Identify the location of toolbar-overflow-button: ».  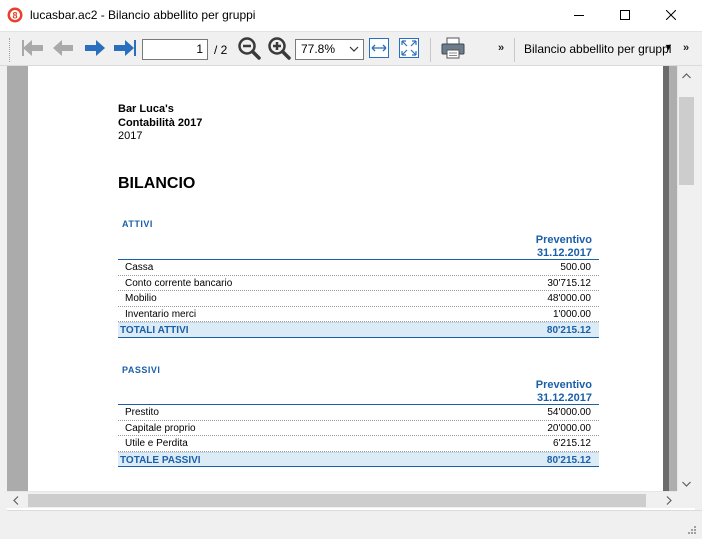
(501, 48).